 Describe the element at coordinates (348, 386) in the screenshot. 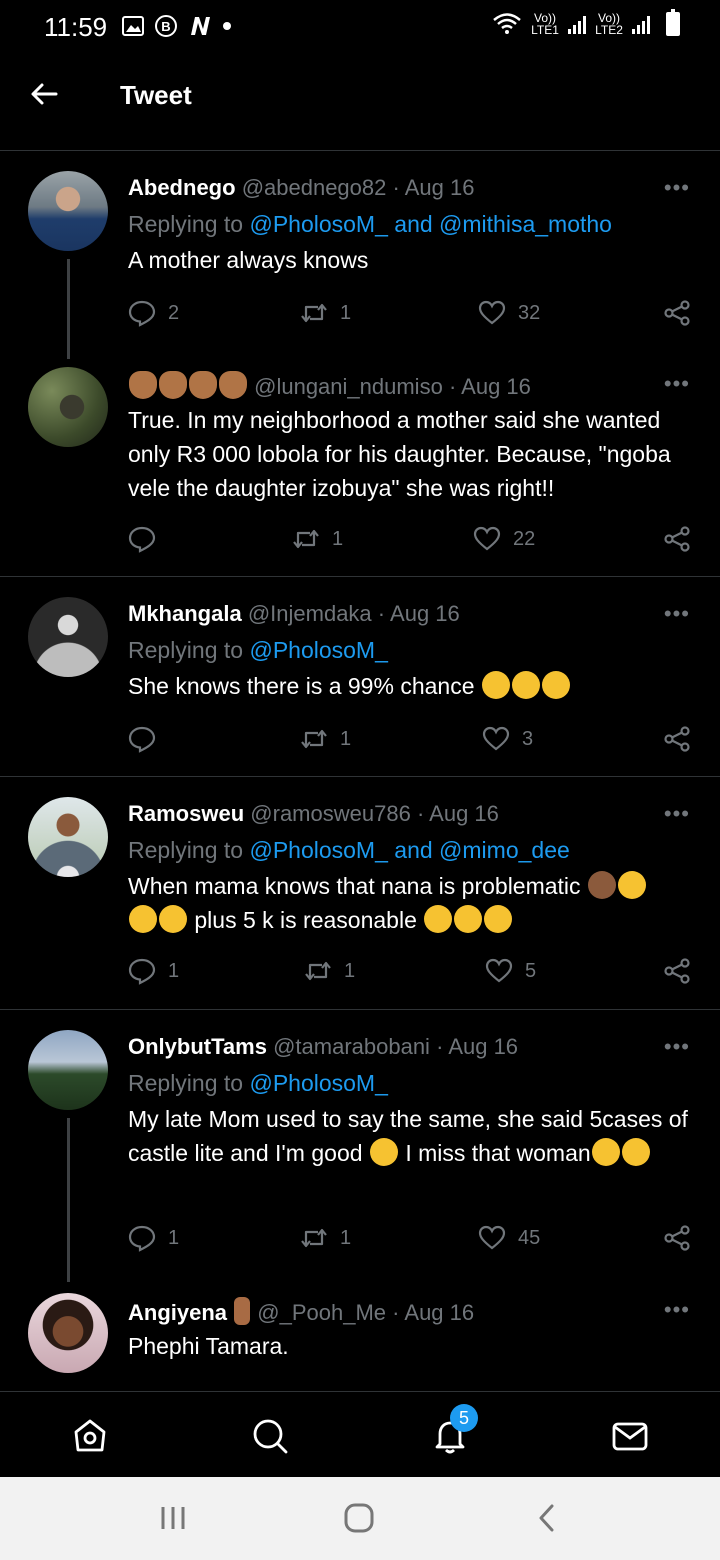

I see `user-handle: @lungani_ndumiso` at that location.